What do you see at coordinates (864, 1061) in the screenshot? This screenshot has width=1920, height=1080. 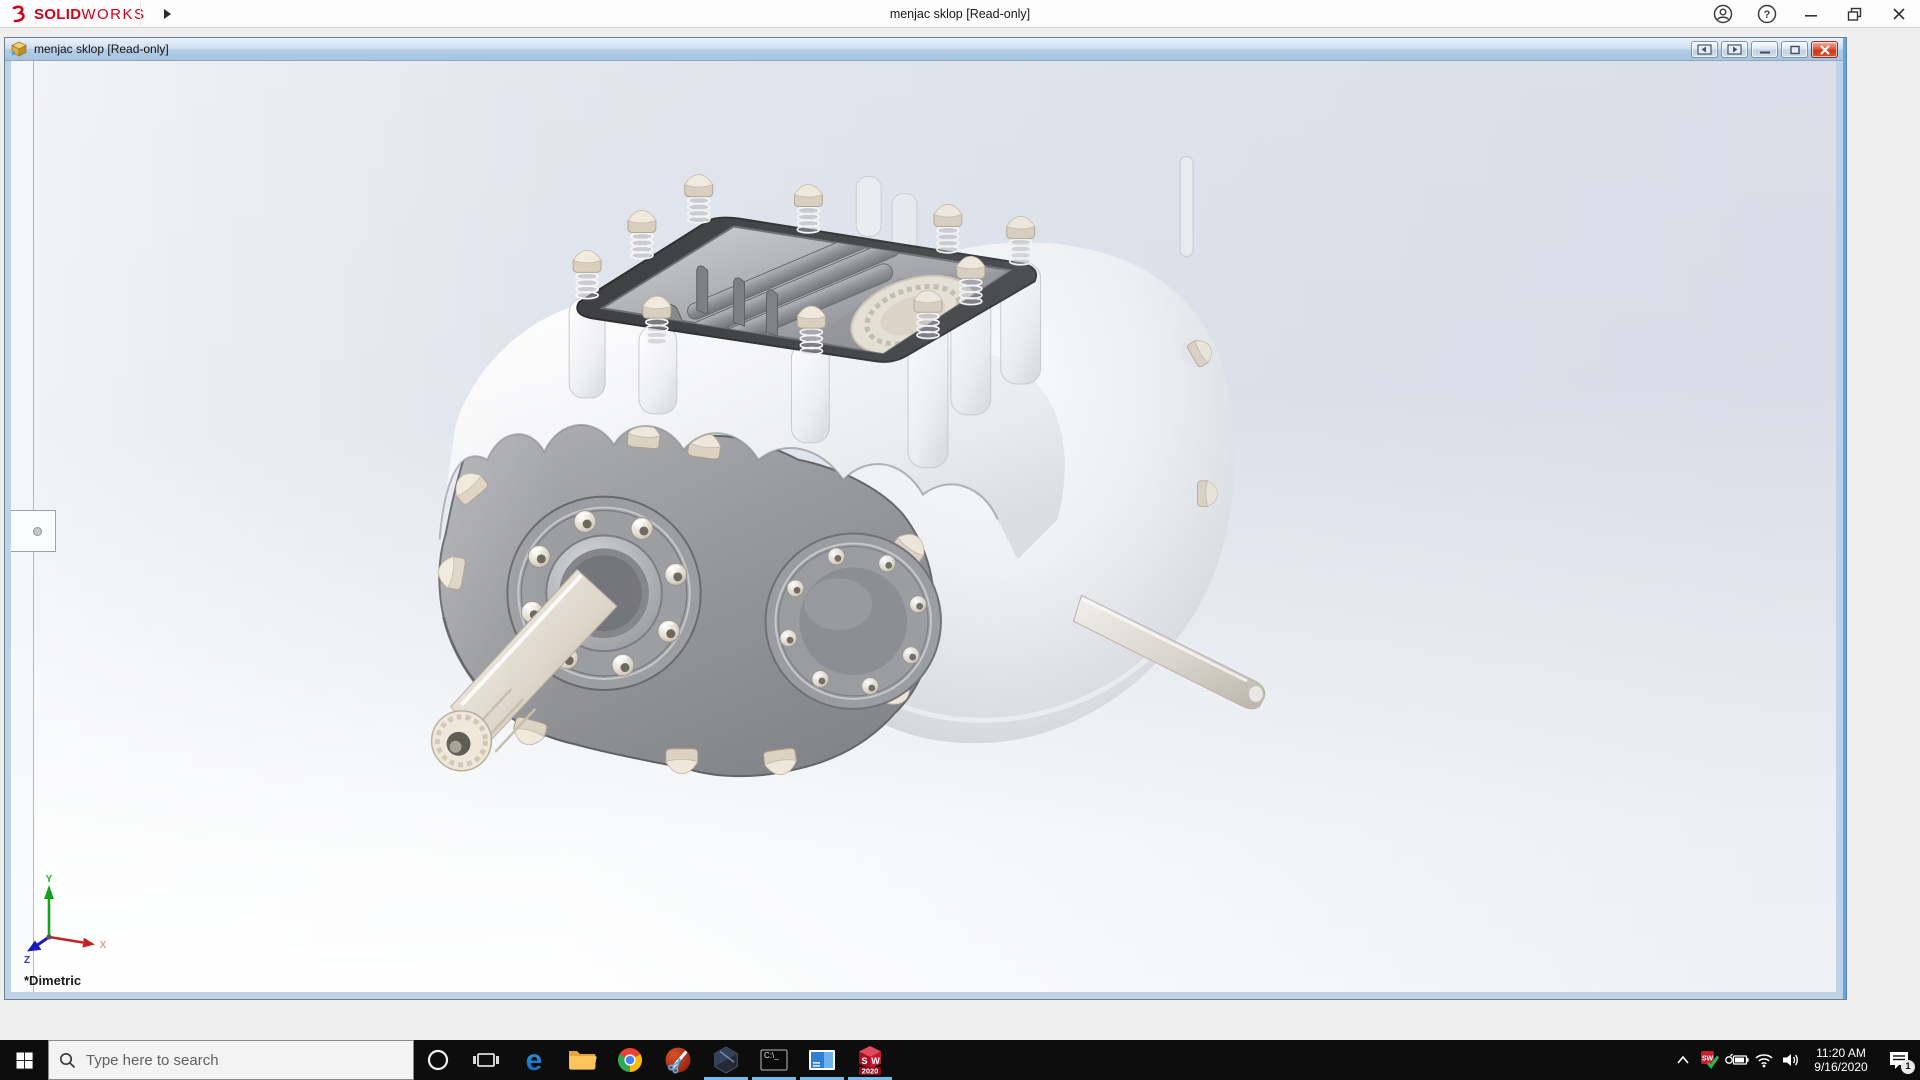 I see `svg-text: S` at bounding box center [864, 1061].